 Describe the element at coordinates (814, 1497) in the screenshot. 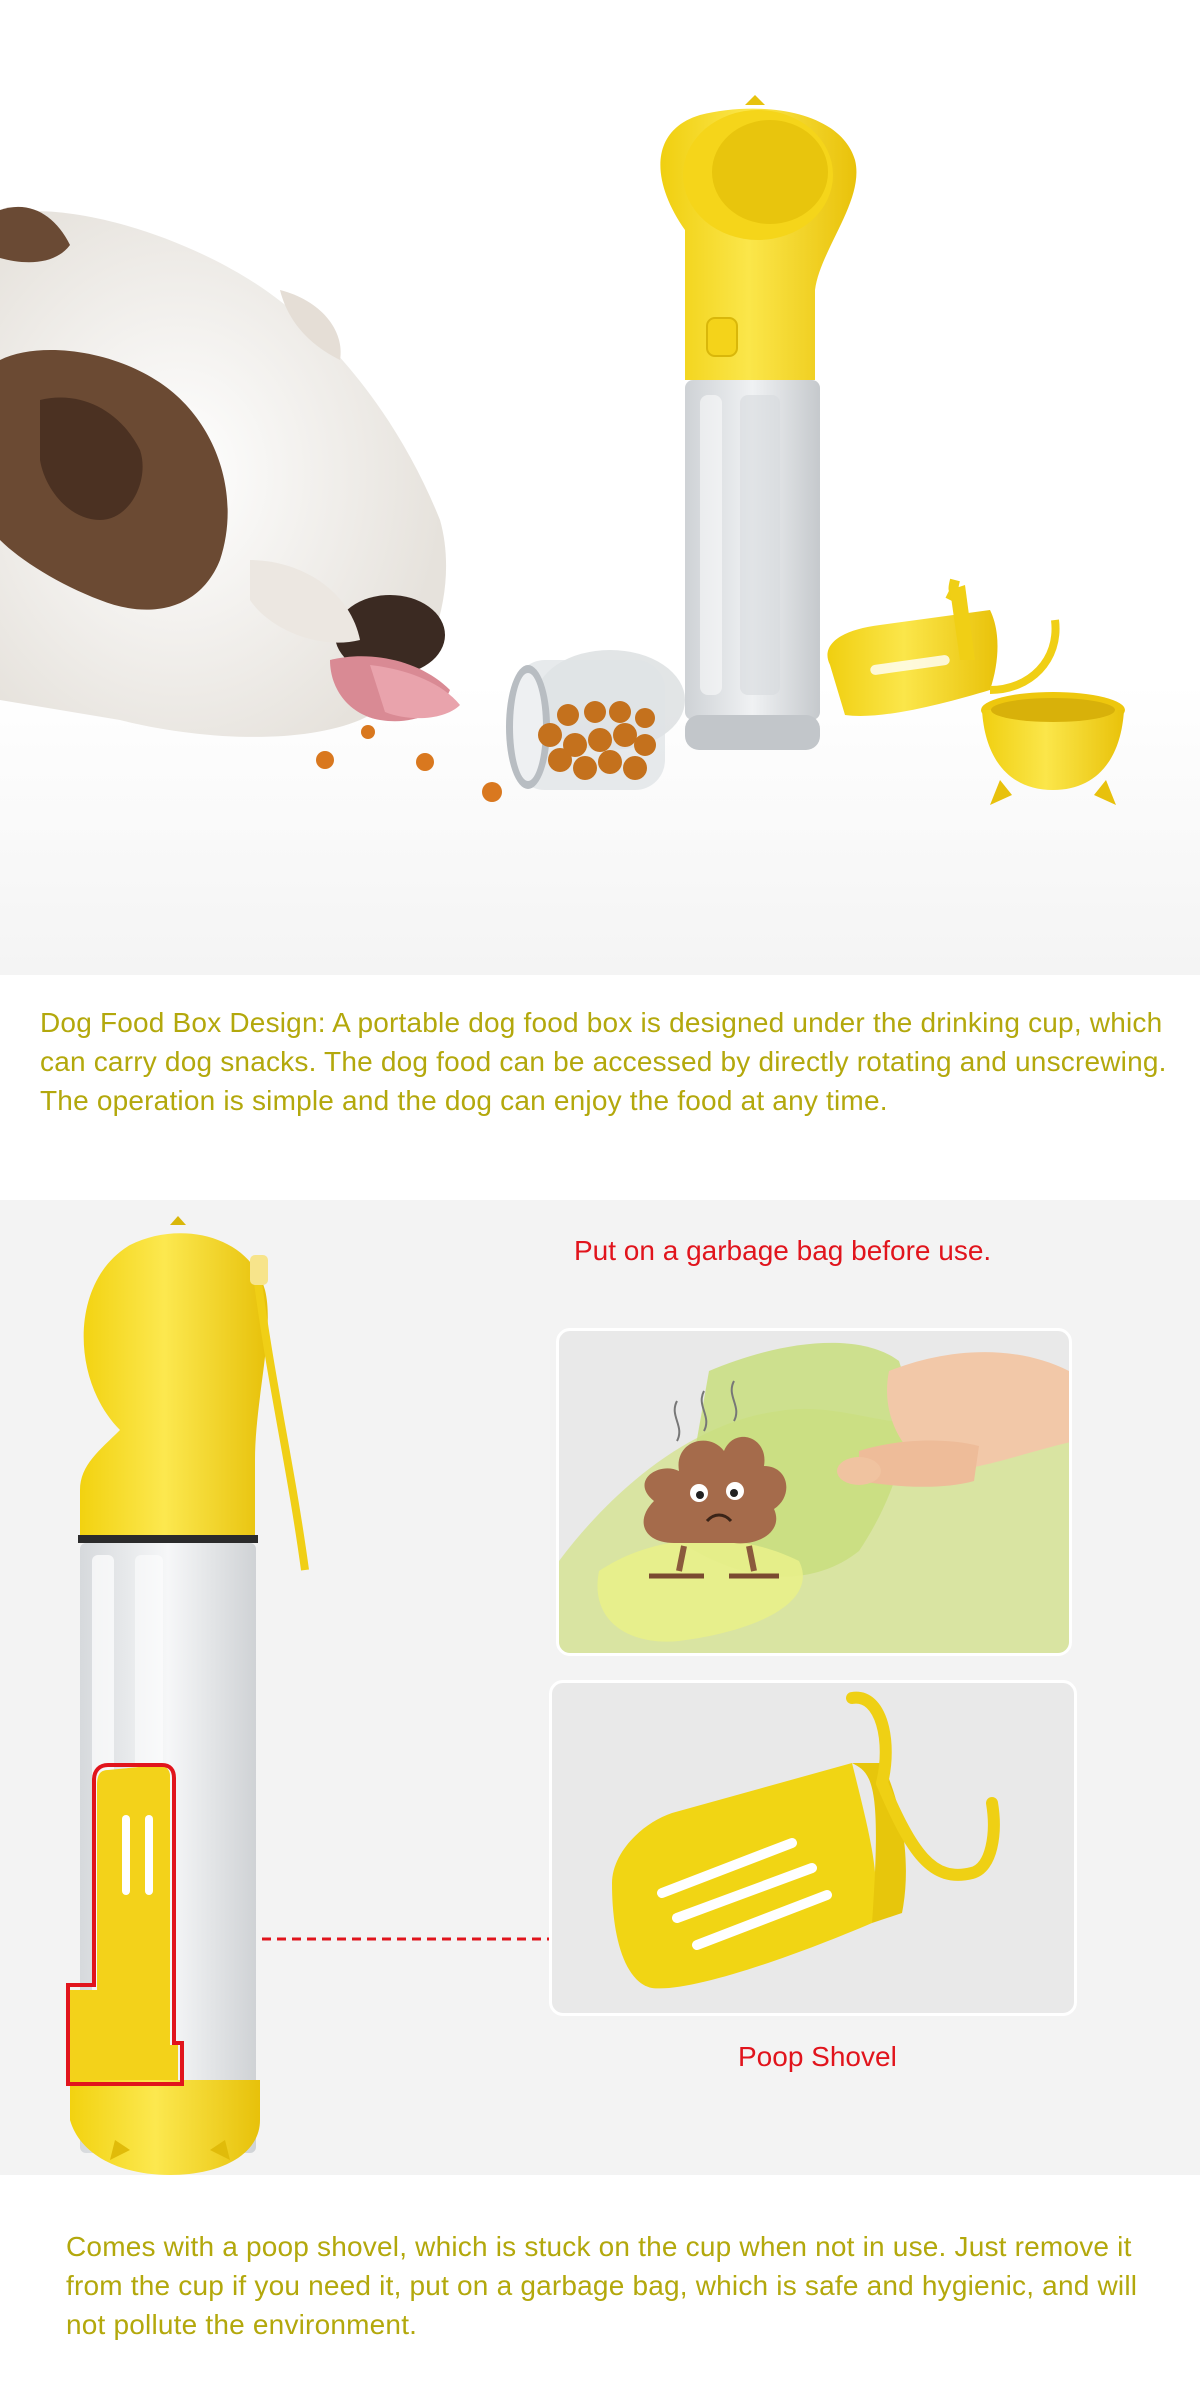

I see `garbage-bag-image` at that location.